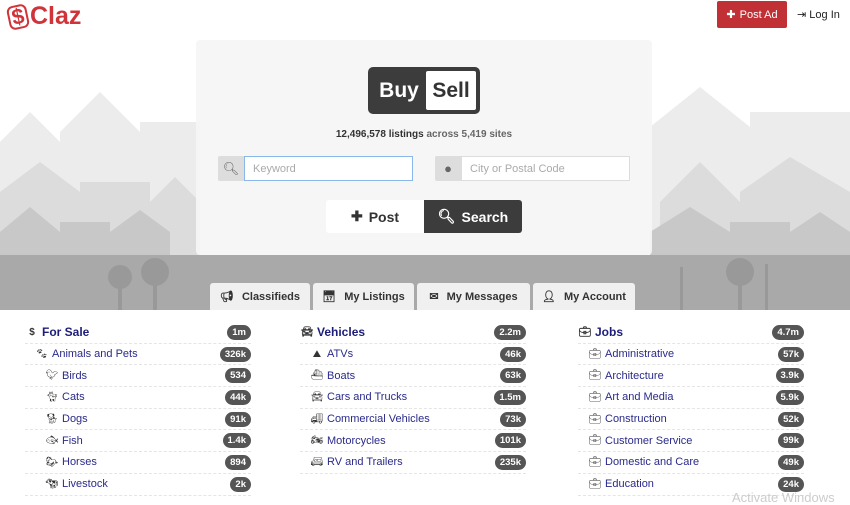  What do you see at coordinates (482, 296) in the screenshot?
I see `tab-label: My Messages` at bounding box center [482, 296].